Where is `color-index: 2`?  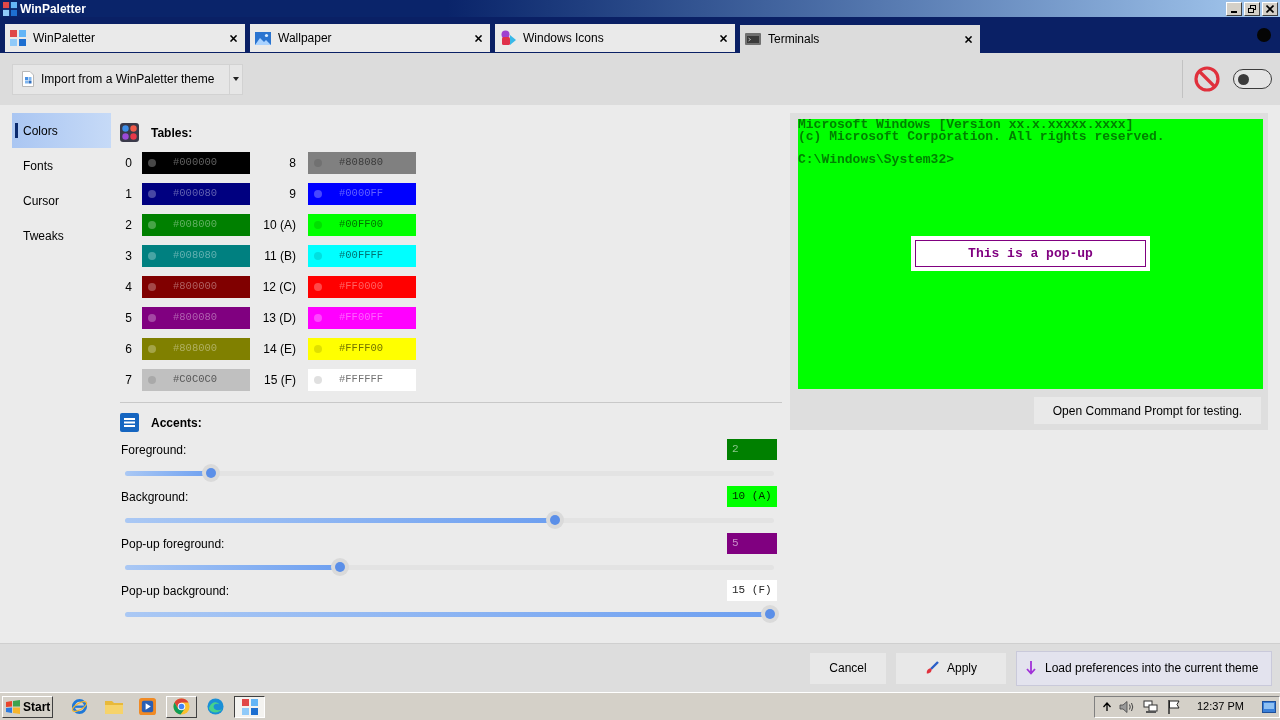 color-index: 2 is located at coordinates (128, 225).